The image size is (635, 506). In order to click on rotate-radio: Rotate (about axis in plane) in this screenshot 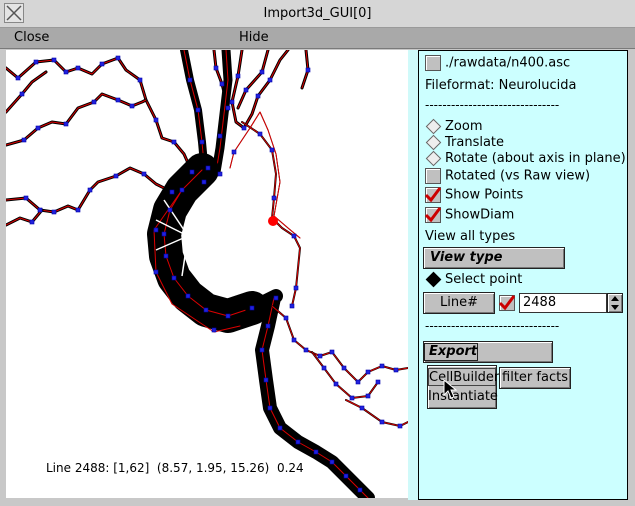, I will do `click(525, 158)`.